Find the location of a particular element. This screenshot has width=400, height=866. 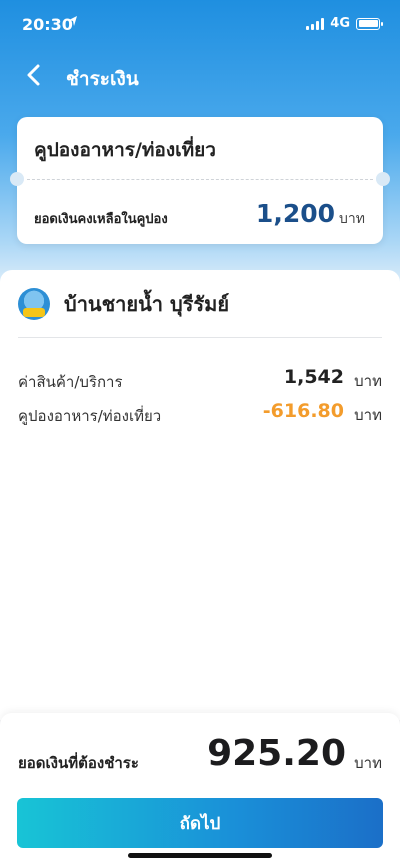

navigation-bar: ชำระเงิน is located at coordinates (200, 76).